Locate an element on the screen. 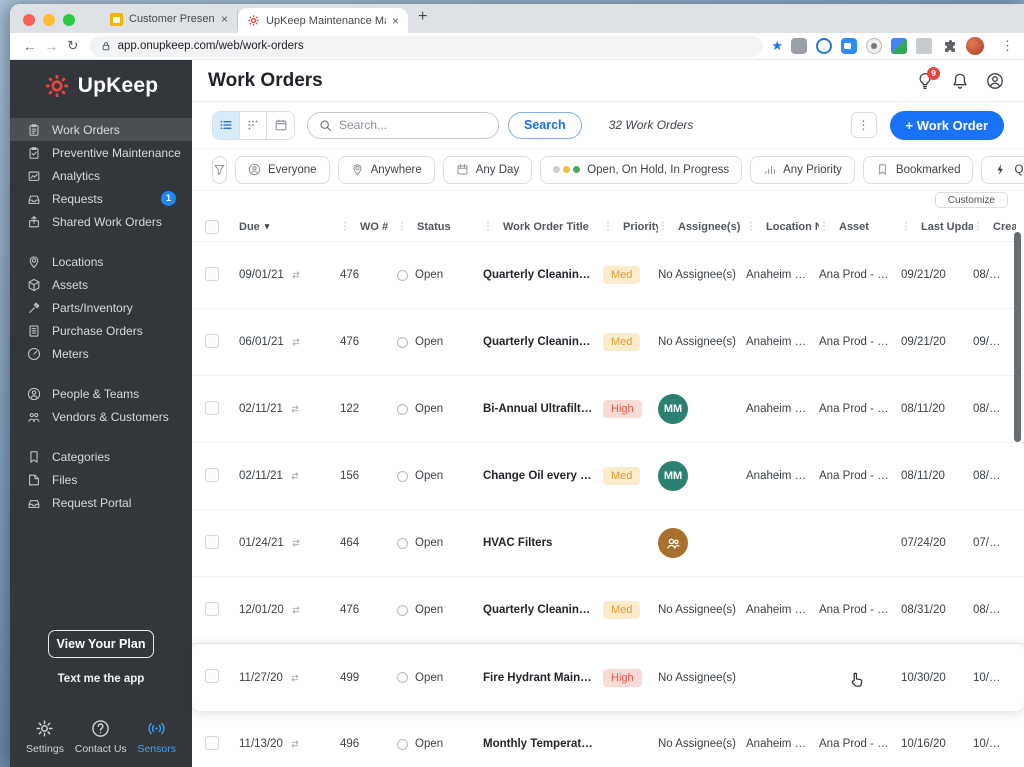  customize-button: Customize is located at coordinates (971, 200).